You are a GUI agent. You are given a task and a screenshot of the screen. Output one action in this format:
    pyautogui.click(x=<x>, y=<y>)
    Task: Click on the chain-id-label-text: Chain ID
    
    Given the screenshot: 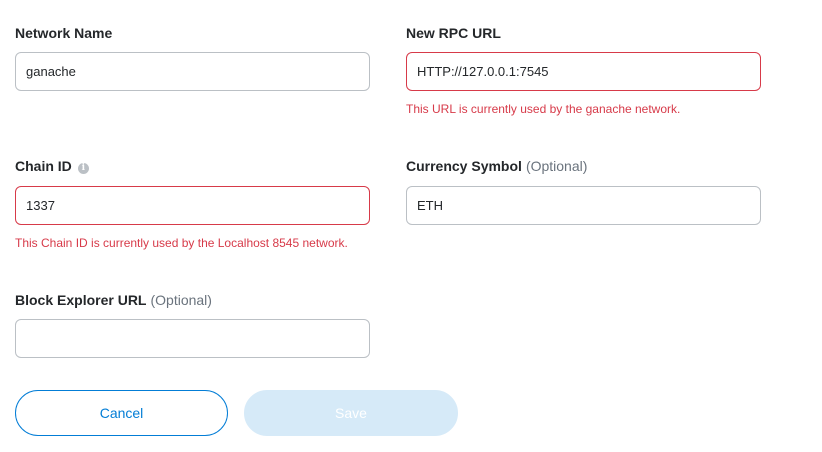 What is the action you would take?
    pyautogui.click(x=43, y=166)
    